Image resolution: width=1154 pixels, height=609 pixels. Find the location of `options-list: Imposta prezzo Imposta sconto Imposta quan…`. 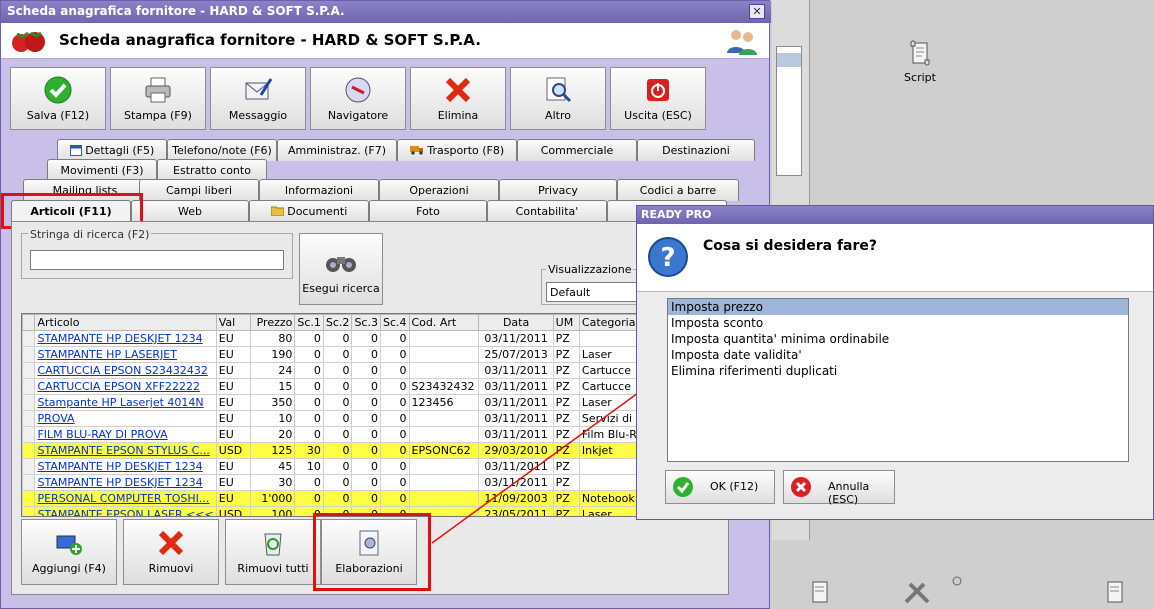

options-list: Imposta prezzo Imposta sconto Imposta quan… is located at coordinates (898, 380).